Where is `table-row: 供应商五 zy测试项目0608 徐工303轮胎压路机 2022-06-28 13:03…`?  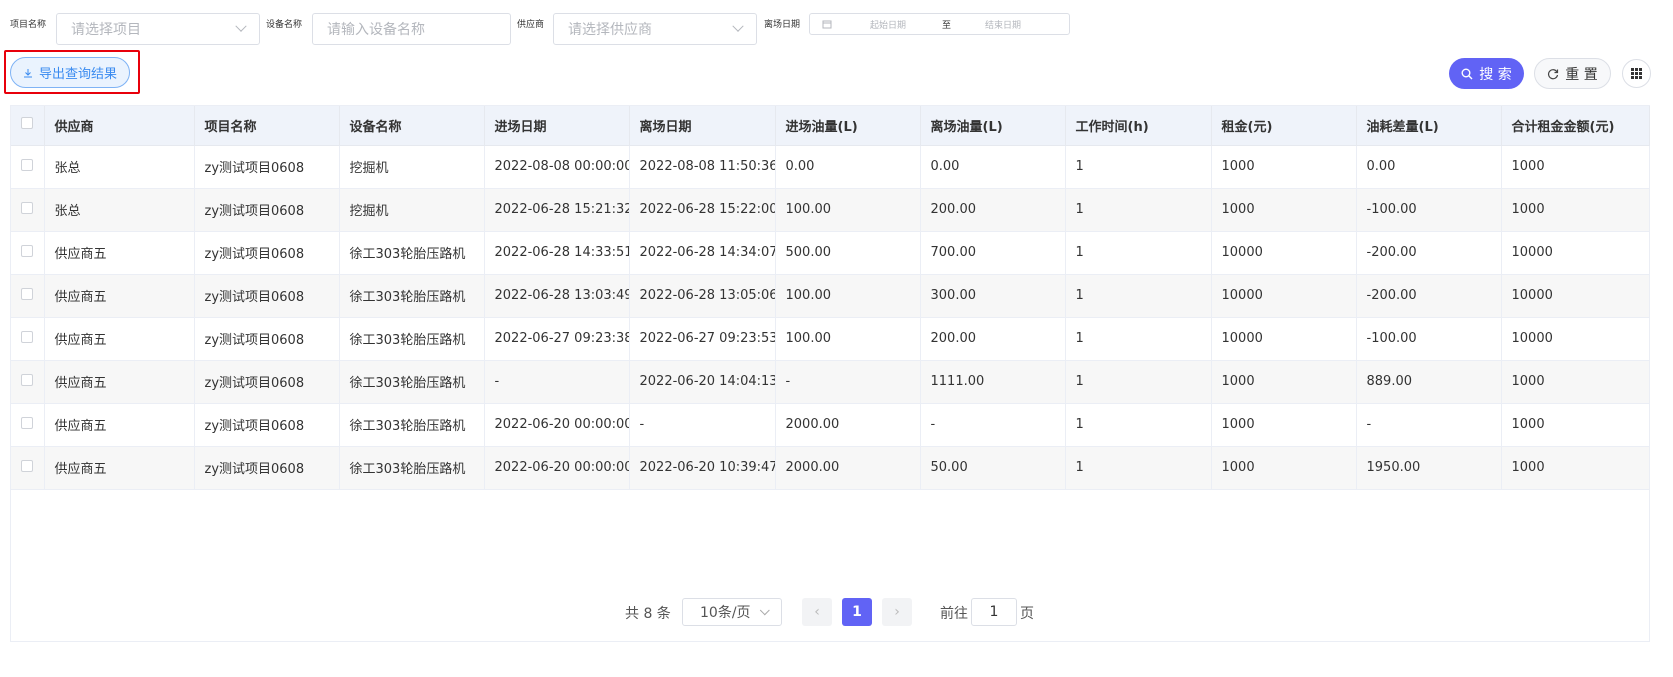 table-row: 供应商五 zy测试项目0608 徐工303轮胎压路机 2022-06-28 13:03… is located at coordinates (830, 296).